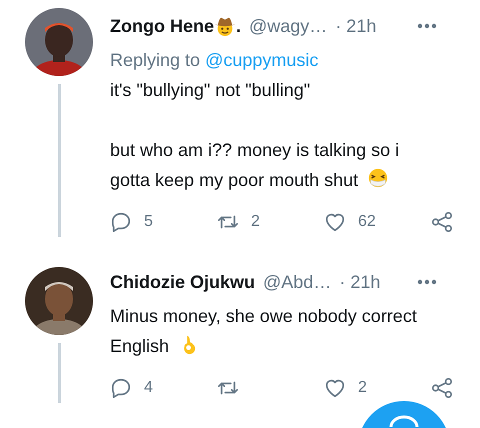 The width and height of the screenshot is (480, 428). Describe the element at coordinates (362, 388) in the screenshot. I see `like-count: 2` at that location.